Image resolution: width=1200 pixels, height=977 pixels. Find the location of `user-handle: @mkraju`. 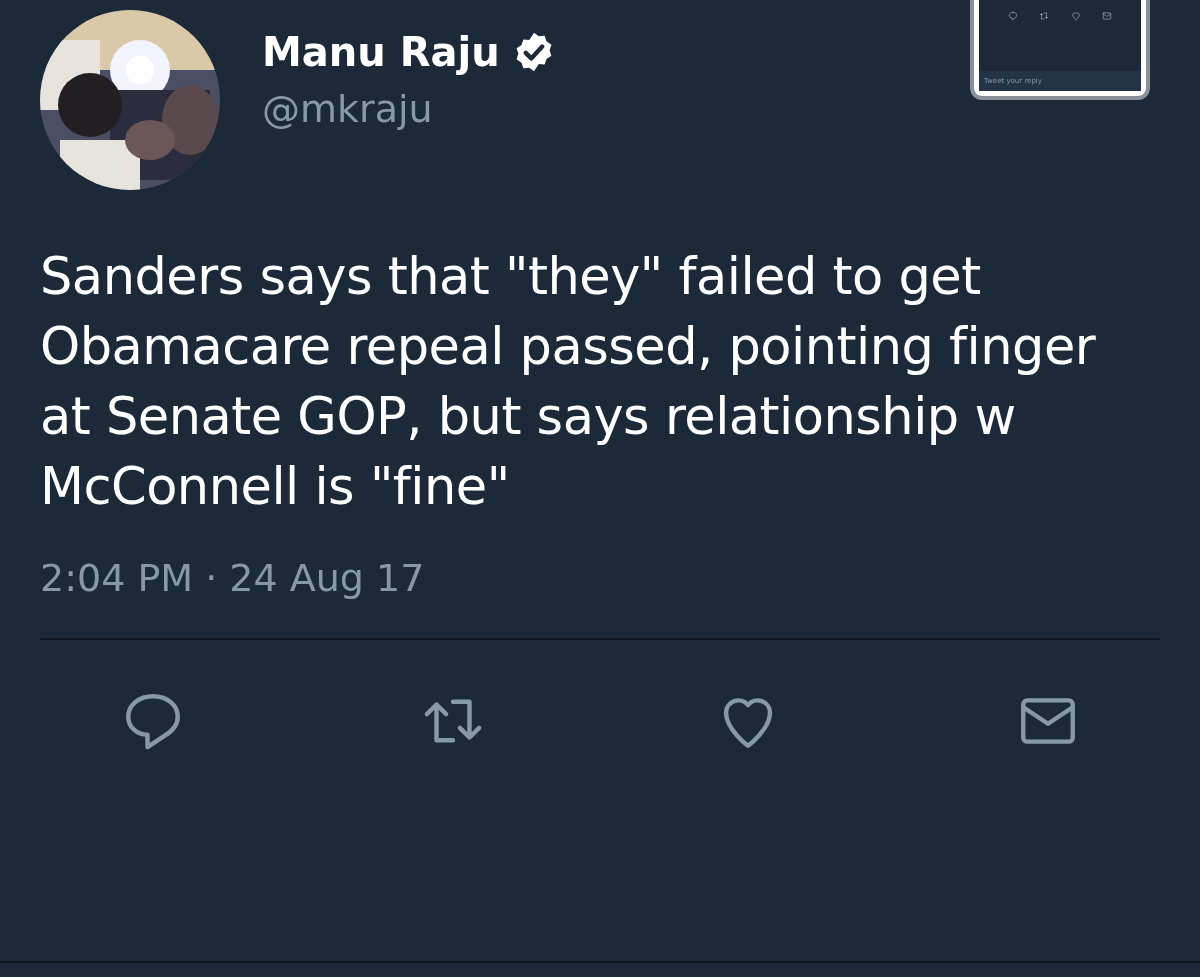

user-handle: @mkraju is located at coordinates (348, 109).